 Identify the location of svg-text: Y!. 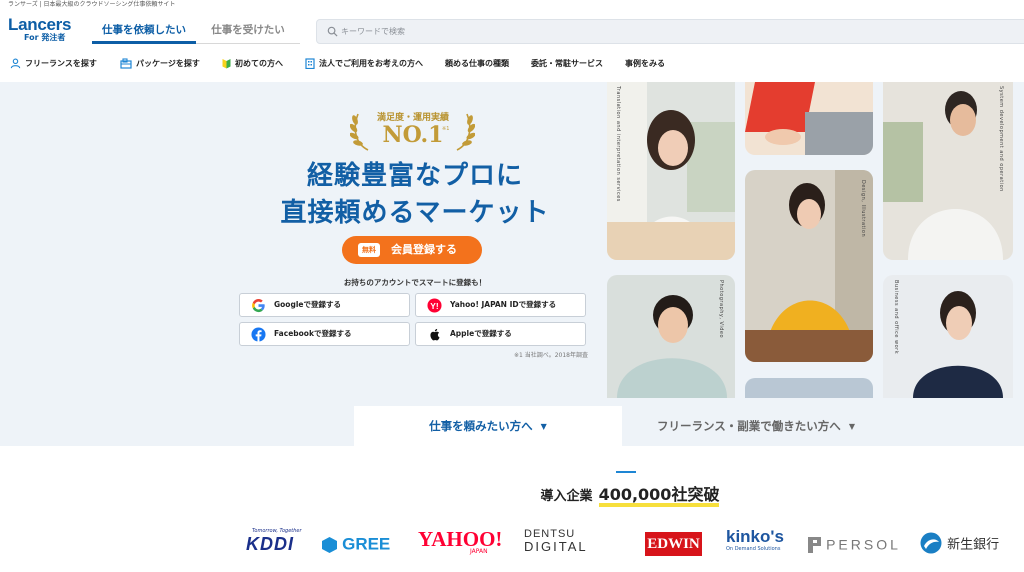
(434, 306).